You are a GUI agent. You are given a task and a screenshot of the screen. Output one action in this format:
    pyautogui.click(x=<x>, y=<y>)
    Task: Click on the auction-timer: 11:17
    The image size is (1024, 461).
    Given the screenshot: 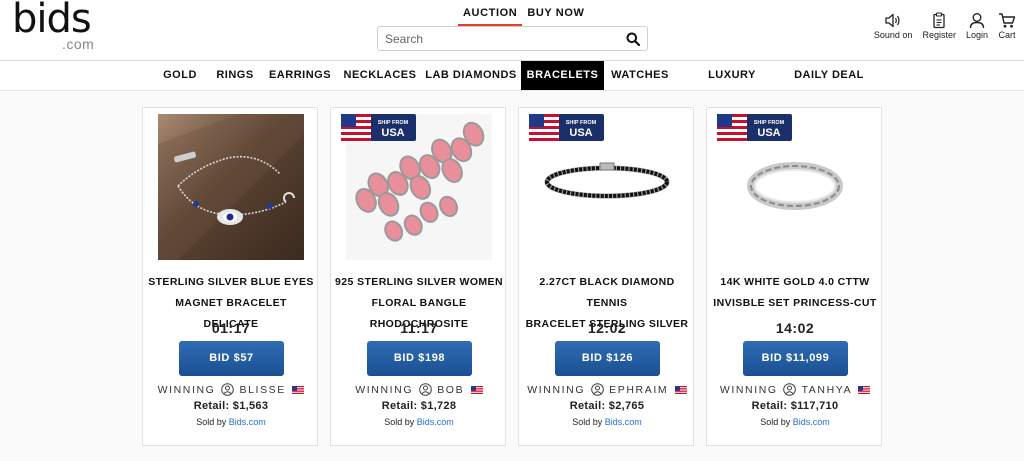 What is the action you would take?
    pyautogui.click(x=419, y=328)
    